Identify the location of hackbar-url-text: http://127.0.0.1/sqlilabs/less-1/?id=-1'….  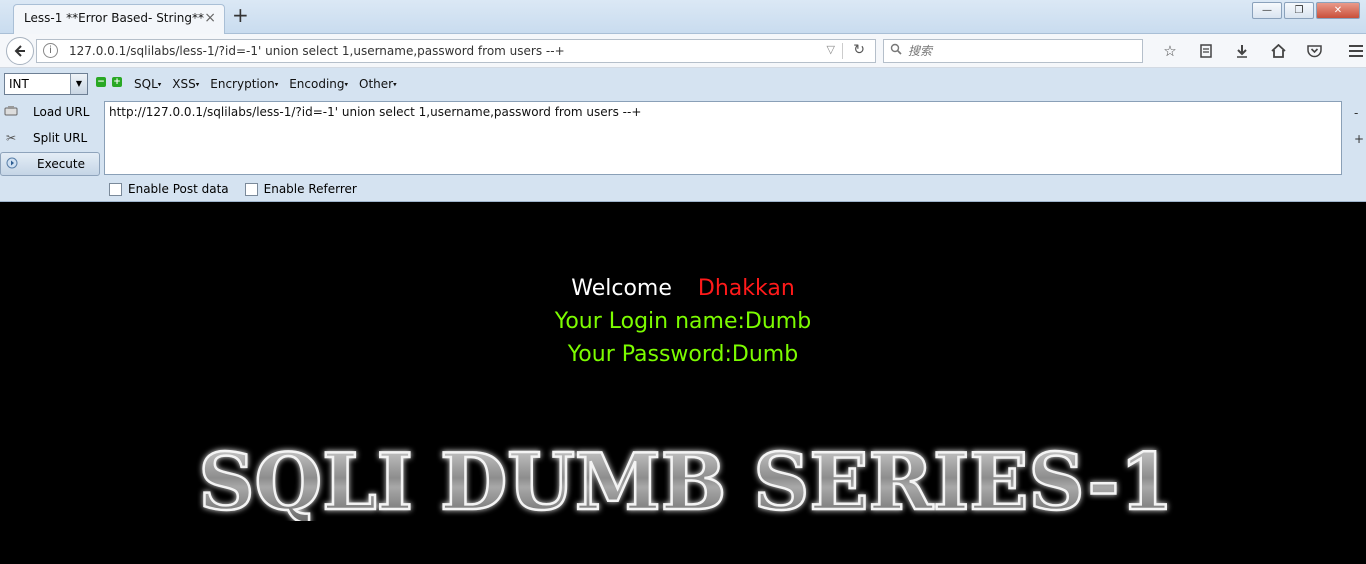
(375, 112).